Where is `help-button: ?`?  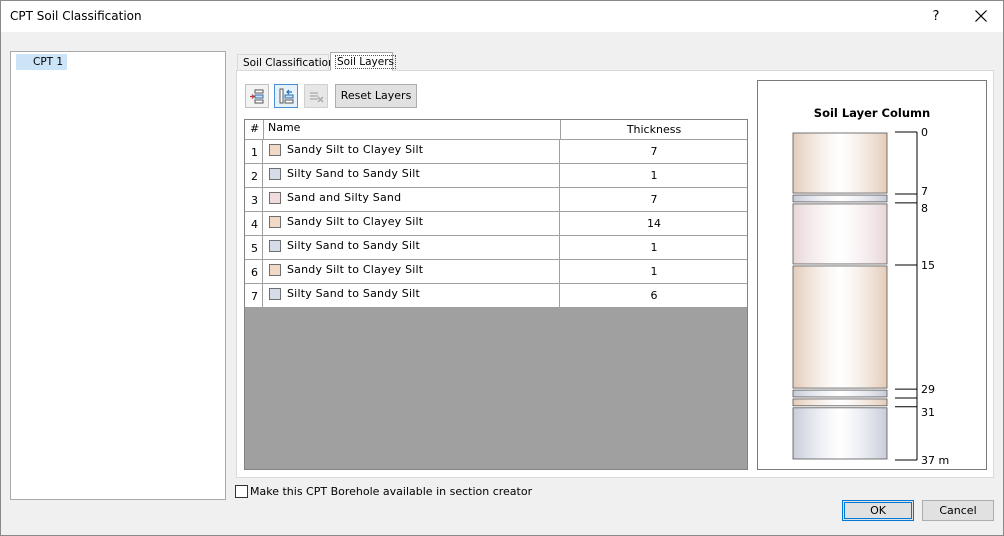
help-button: ? is located at coordinates (936, 16).